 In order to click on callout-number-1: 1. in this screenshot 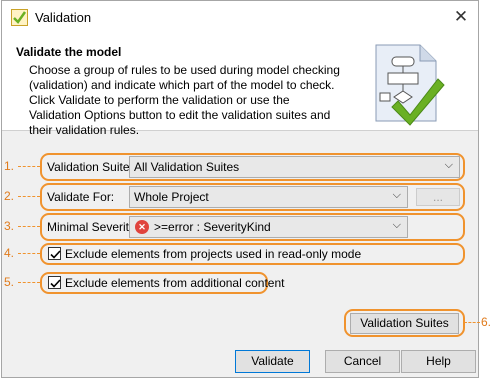, I will do `click(9, 166)`.